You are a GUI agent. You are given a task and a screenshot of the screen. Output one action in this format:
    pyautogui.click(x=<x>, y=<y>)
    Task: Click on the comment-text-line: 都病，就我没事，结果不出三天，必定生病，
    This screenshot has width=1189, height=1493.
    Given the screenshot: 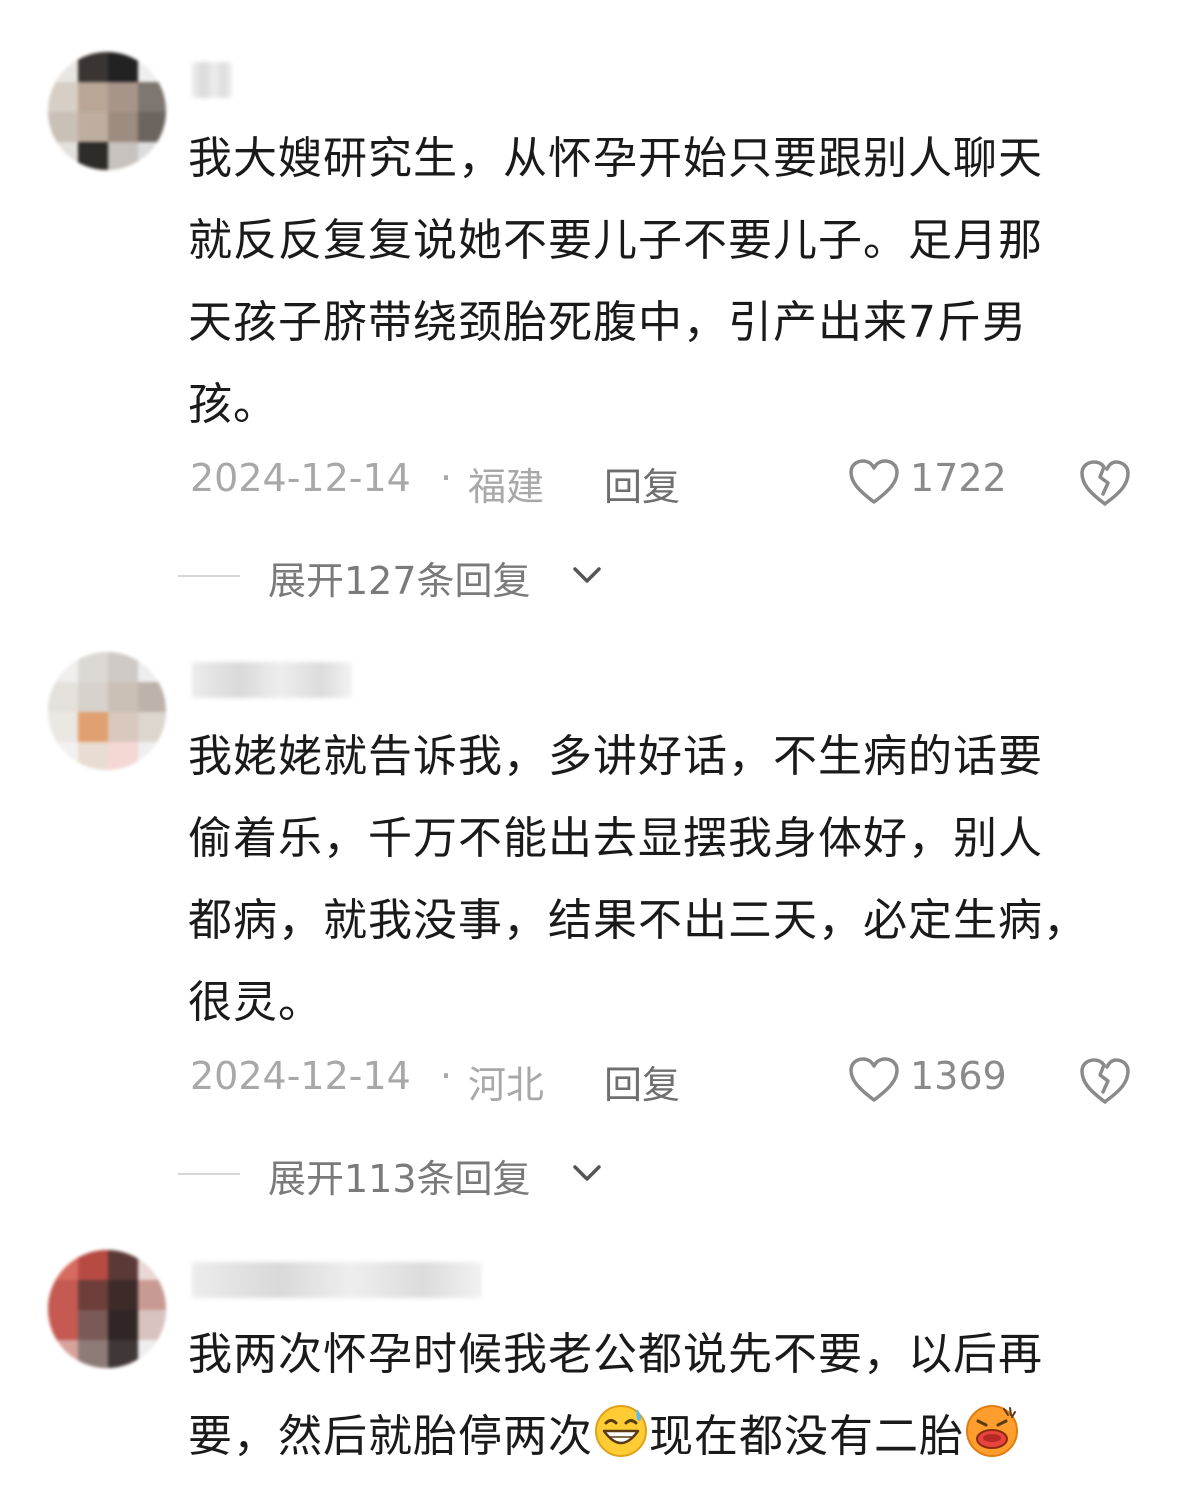 What is the action you would take?
    pyautogui.click(x=638, y=920)
    